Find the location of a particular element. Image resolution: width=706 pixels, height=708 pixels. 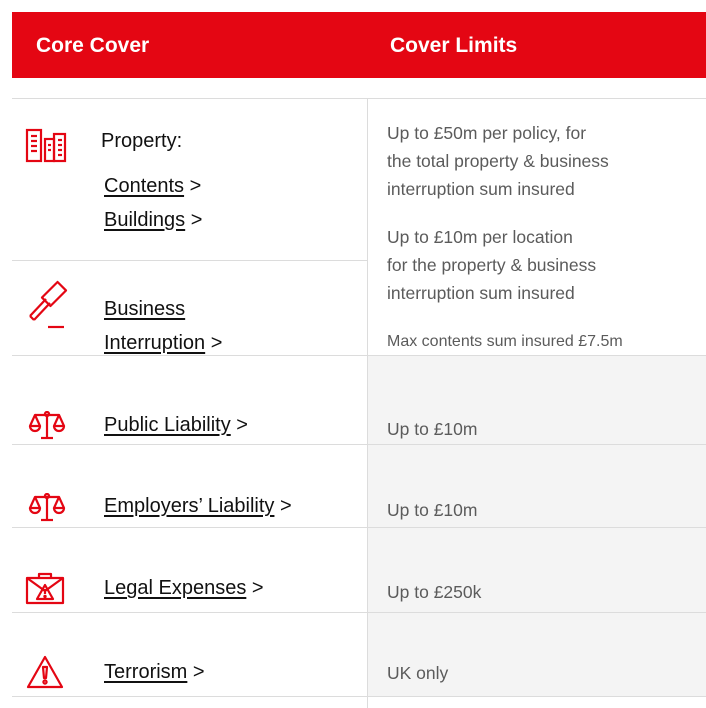

employers-liability-limit: Up to £10m is located at coordinates (432, 510).